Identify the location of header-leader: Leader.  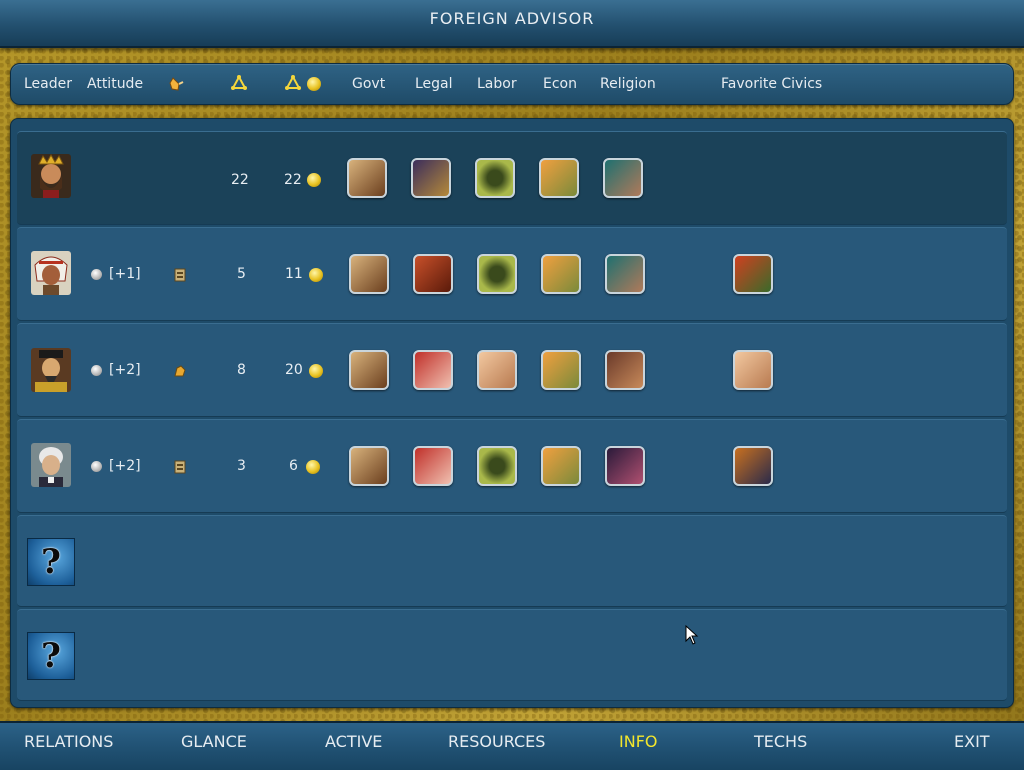
(48, 84).